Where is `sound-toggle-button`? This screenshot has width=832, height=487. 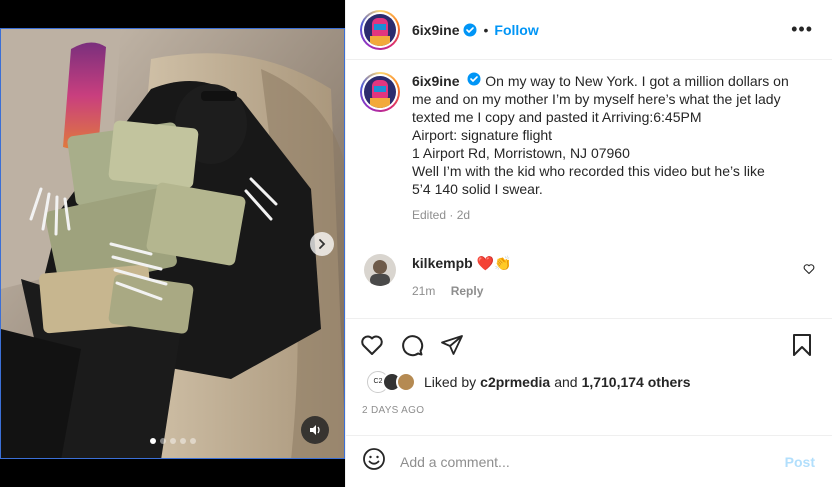 sound-toggle-button is located at coordinates (315, 430).